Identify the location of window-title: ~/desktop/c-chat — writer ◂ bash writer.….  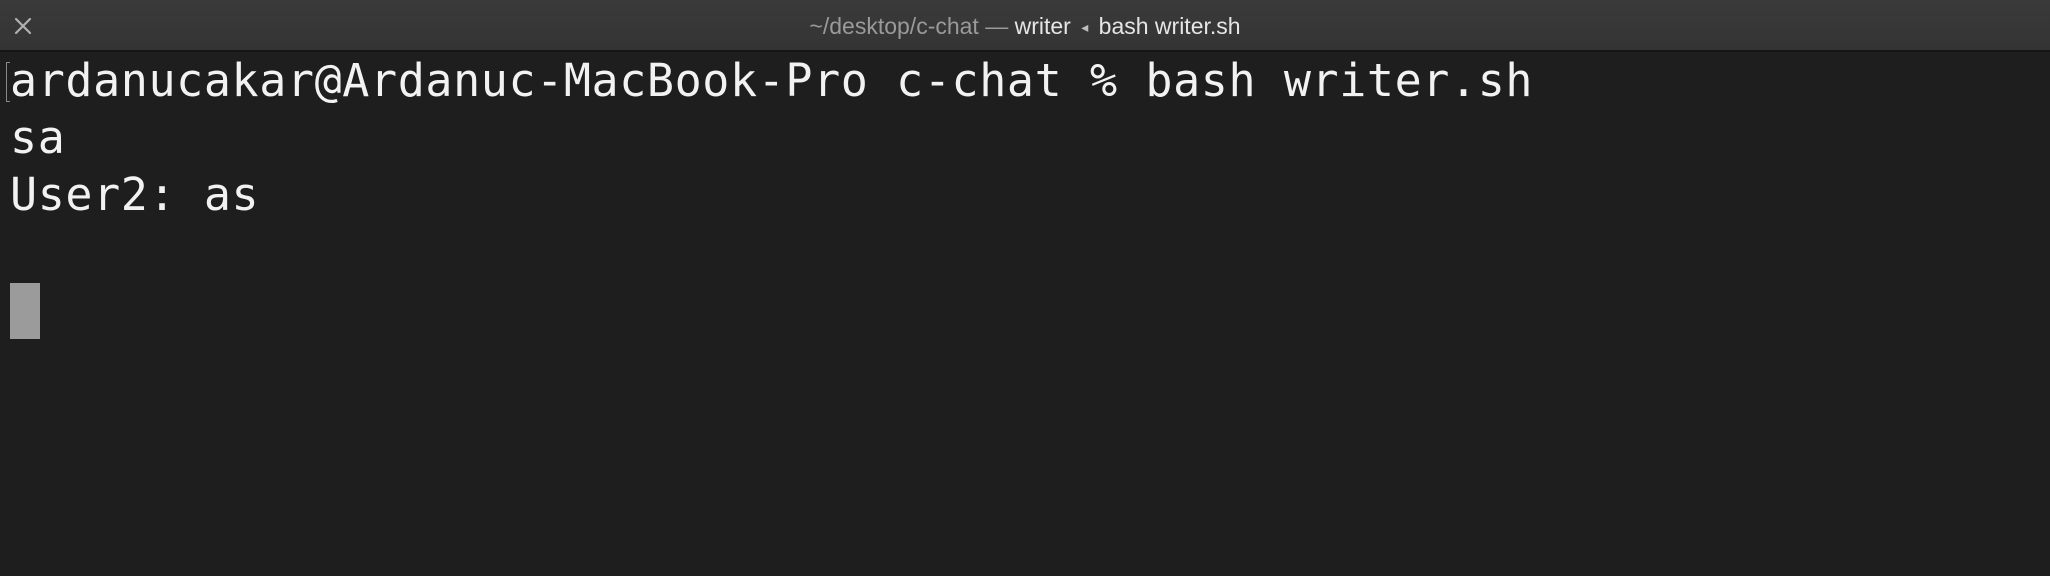
(1025, 26).